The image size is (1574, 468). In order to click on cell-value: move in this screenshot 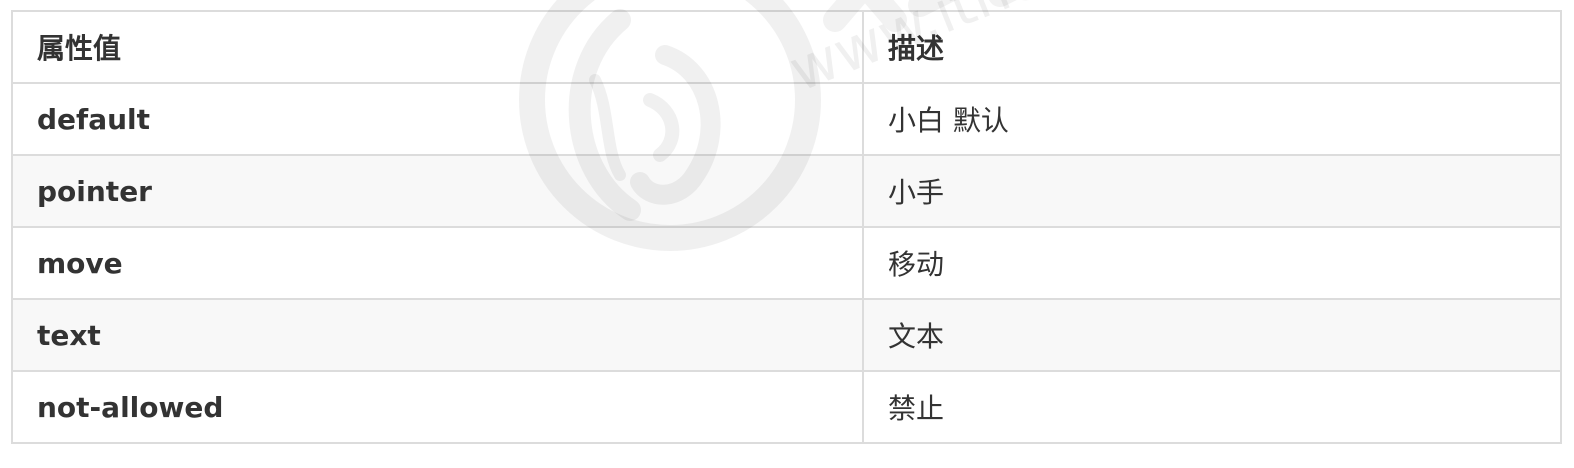, I will do `click(437, 263)`.